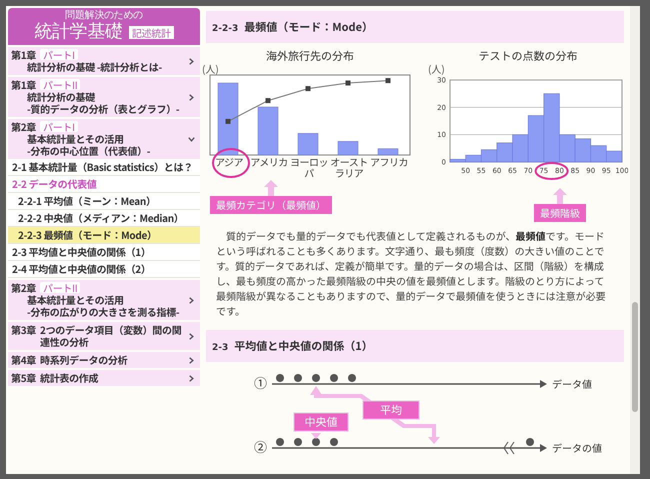 The image size is (650, 479). Describe the element at coordinates (103, 109) in the screenshot. I see `chapter-title: -質的データの分析（表とグラフ）-` at that location.